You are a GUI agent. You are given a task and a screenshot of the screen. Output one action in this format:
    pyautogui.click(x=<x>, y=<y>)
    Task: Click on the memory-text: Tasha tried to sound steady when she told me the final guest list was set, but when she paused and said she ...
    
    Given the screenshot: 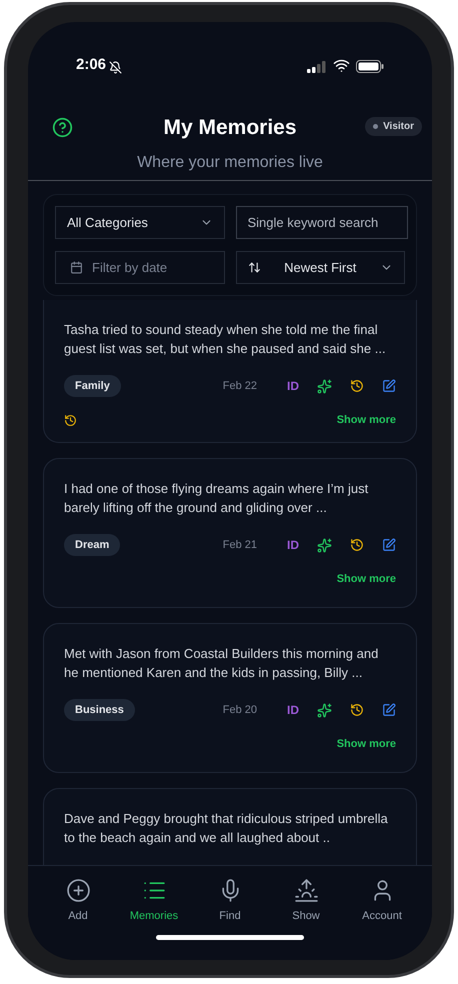 What is the action you would take?
    pyautogui.click(x=225, y=339)
    